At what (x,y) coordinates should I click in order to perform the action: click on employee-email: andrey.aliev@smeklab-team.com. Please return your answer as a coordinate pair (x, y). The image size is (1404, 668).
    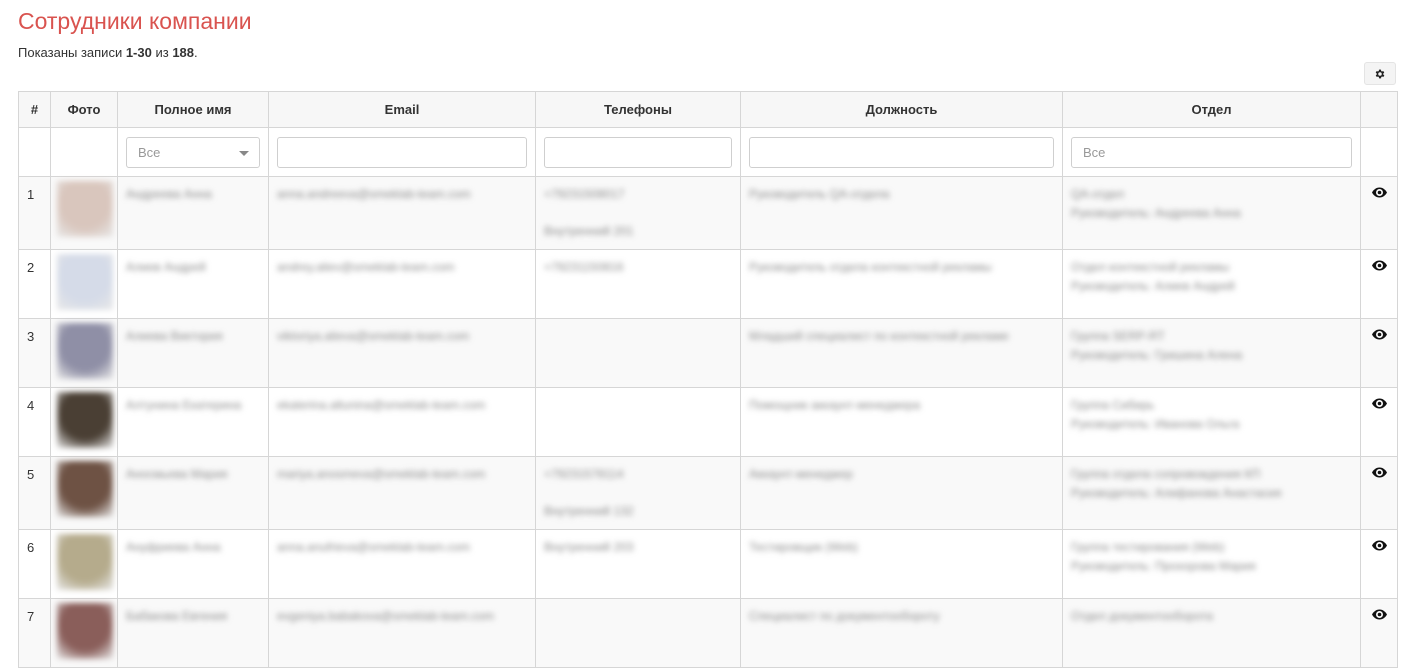
    Looking at the image, I should click on (402, 267).